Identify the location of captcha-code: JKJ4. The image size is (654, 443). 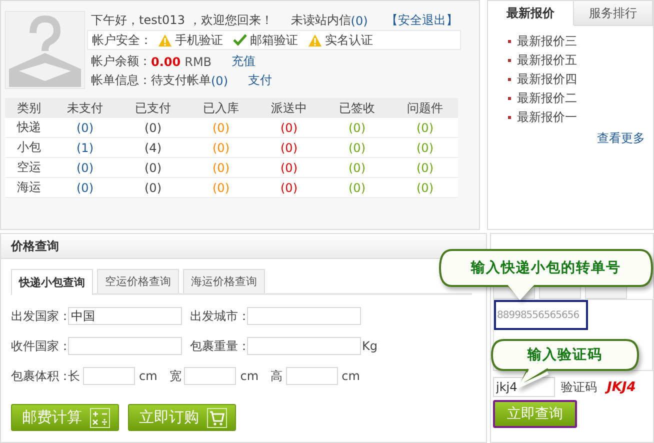
(621, 387).